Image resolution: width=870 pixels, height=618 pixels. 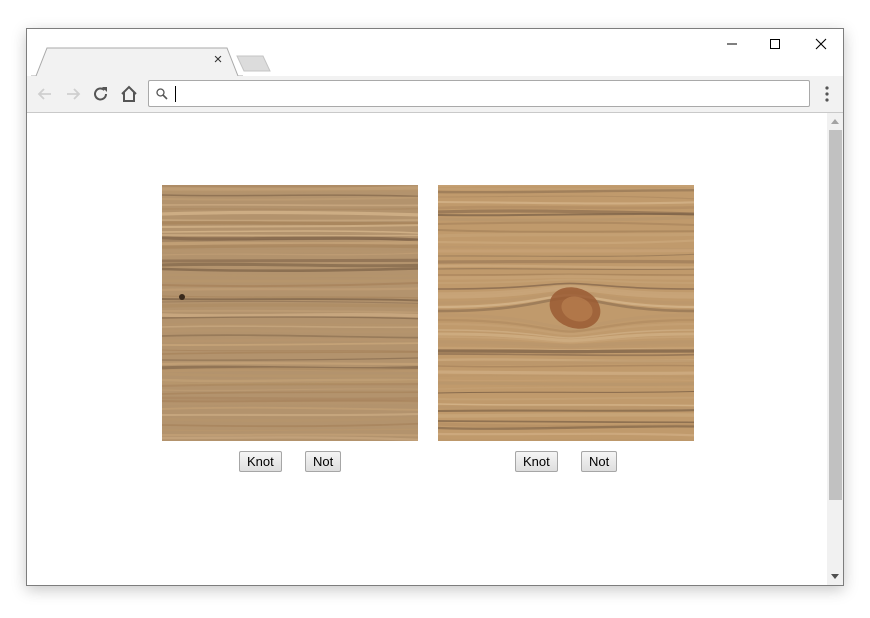 I want to click on address-input, so click(x=484, y=93).